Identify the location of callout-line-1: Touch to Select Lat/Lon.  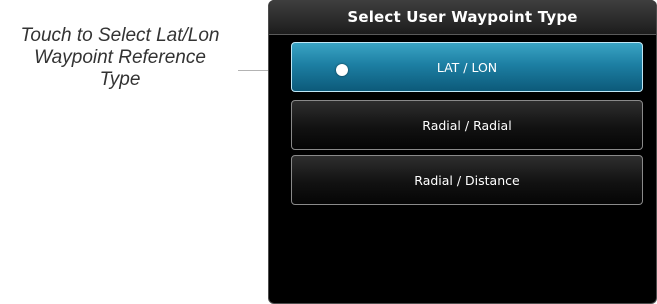
(120, 35).